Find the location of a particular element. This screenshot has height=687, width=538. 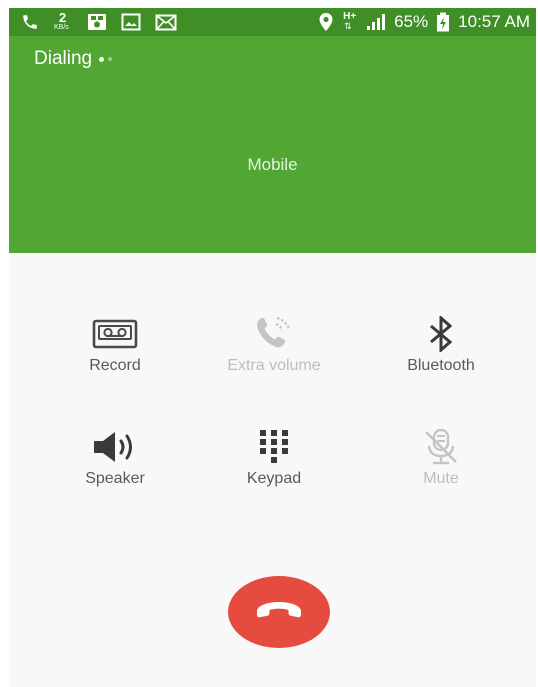

location-icon is located at coordinates (326, 22).